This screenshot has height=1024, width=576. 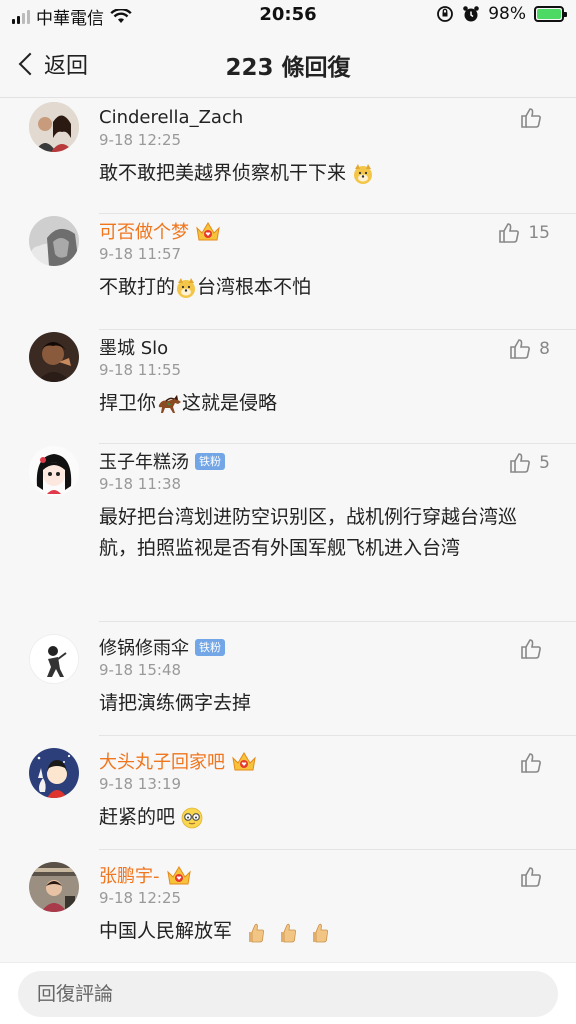 I want to click on status-right: 98%, so click(x=501, y=14).